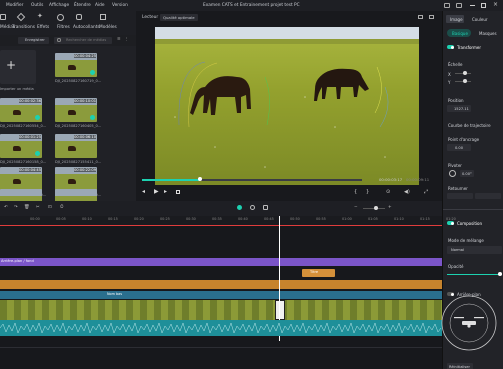 This screenshot has width=503, height=369. I want to click on tab-filtres: Filtres, so click(63, 27).